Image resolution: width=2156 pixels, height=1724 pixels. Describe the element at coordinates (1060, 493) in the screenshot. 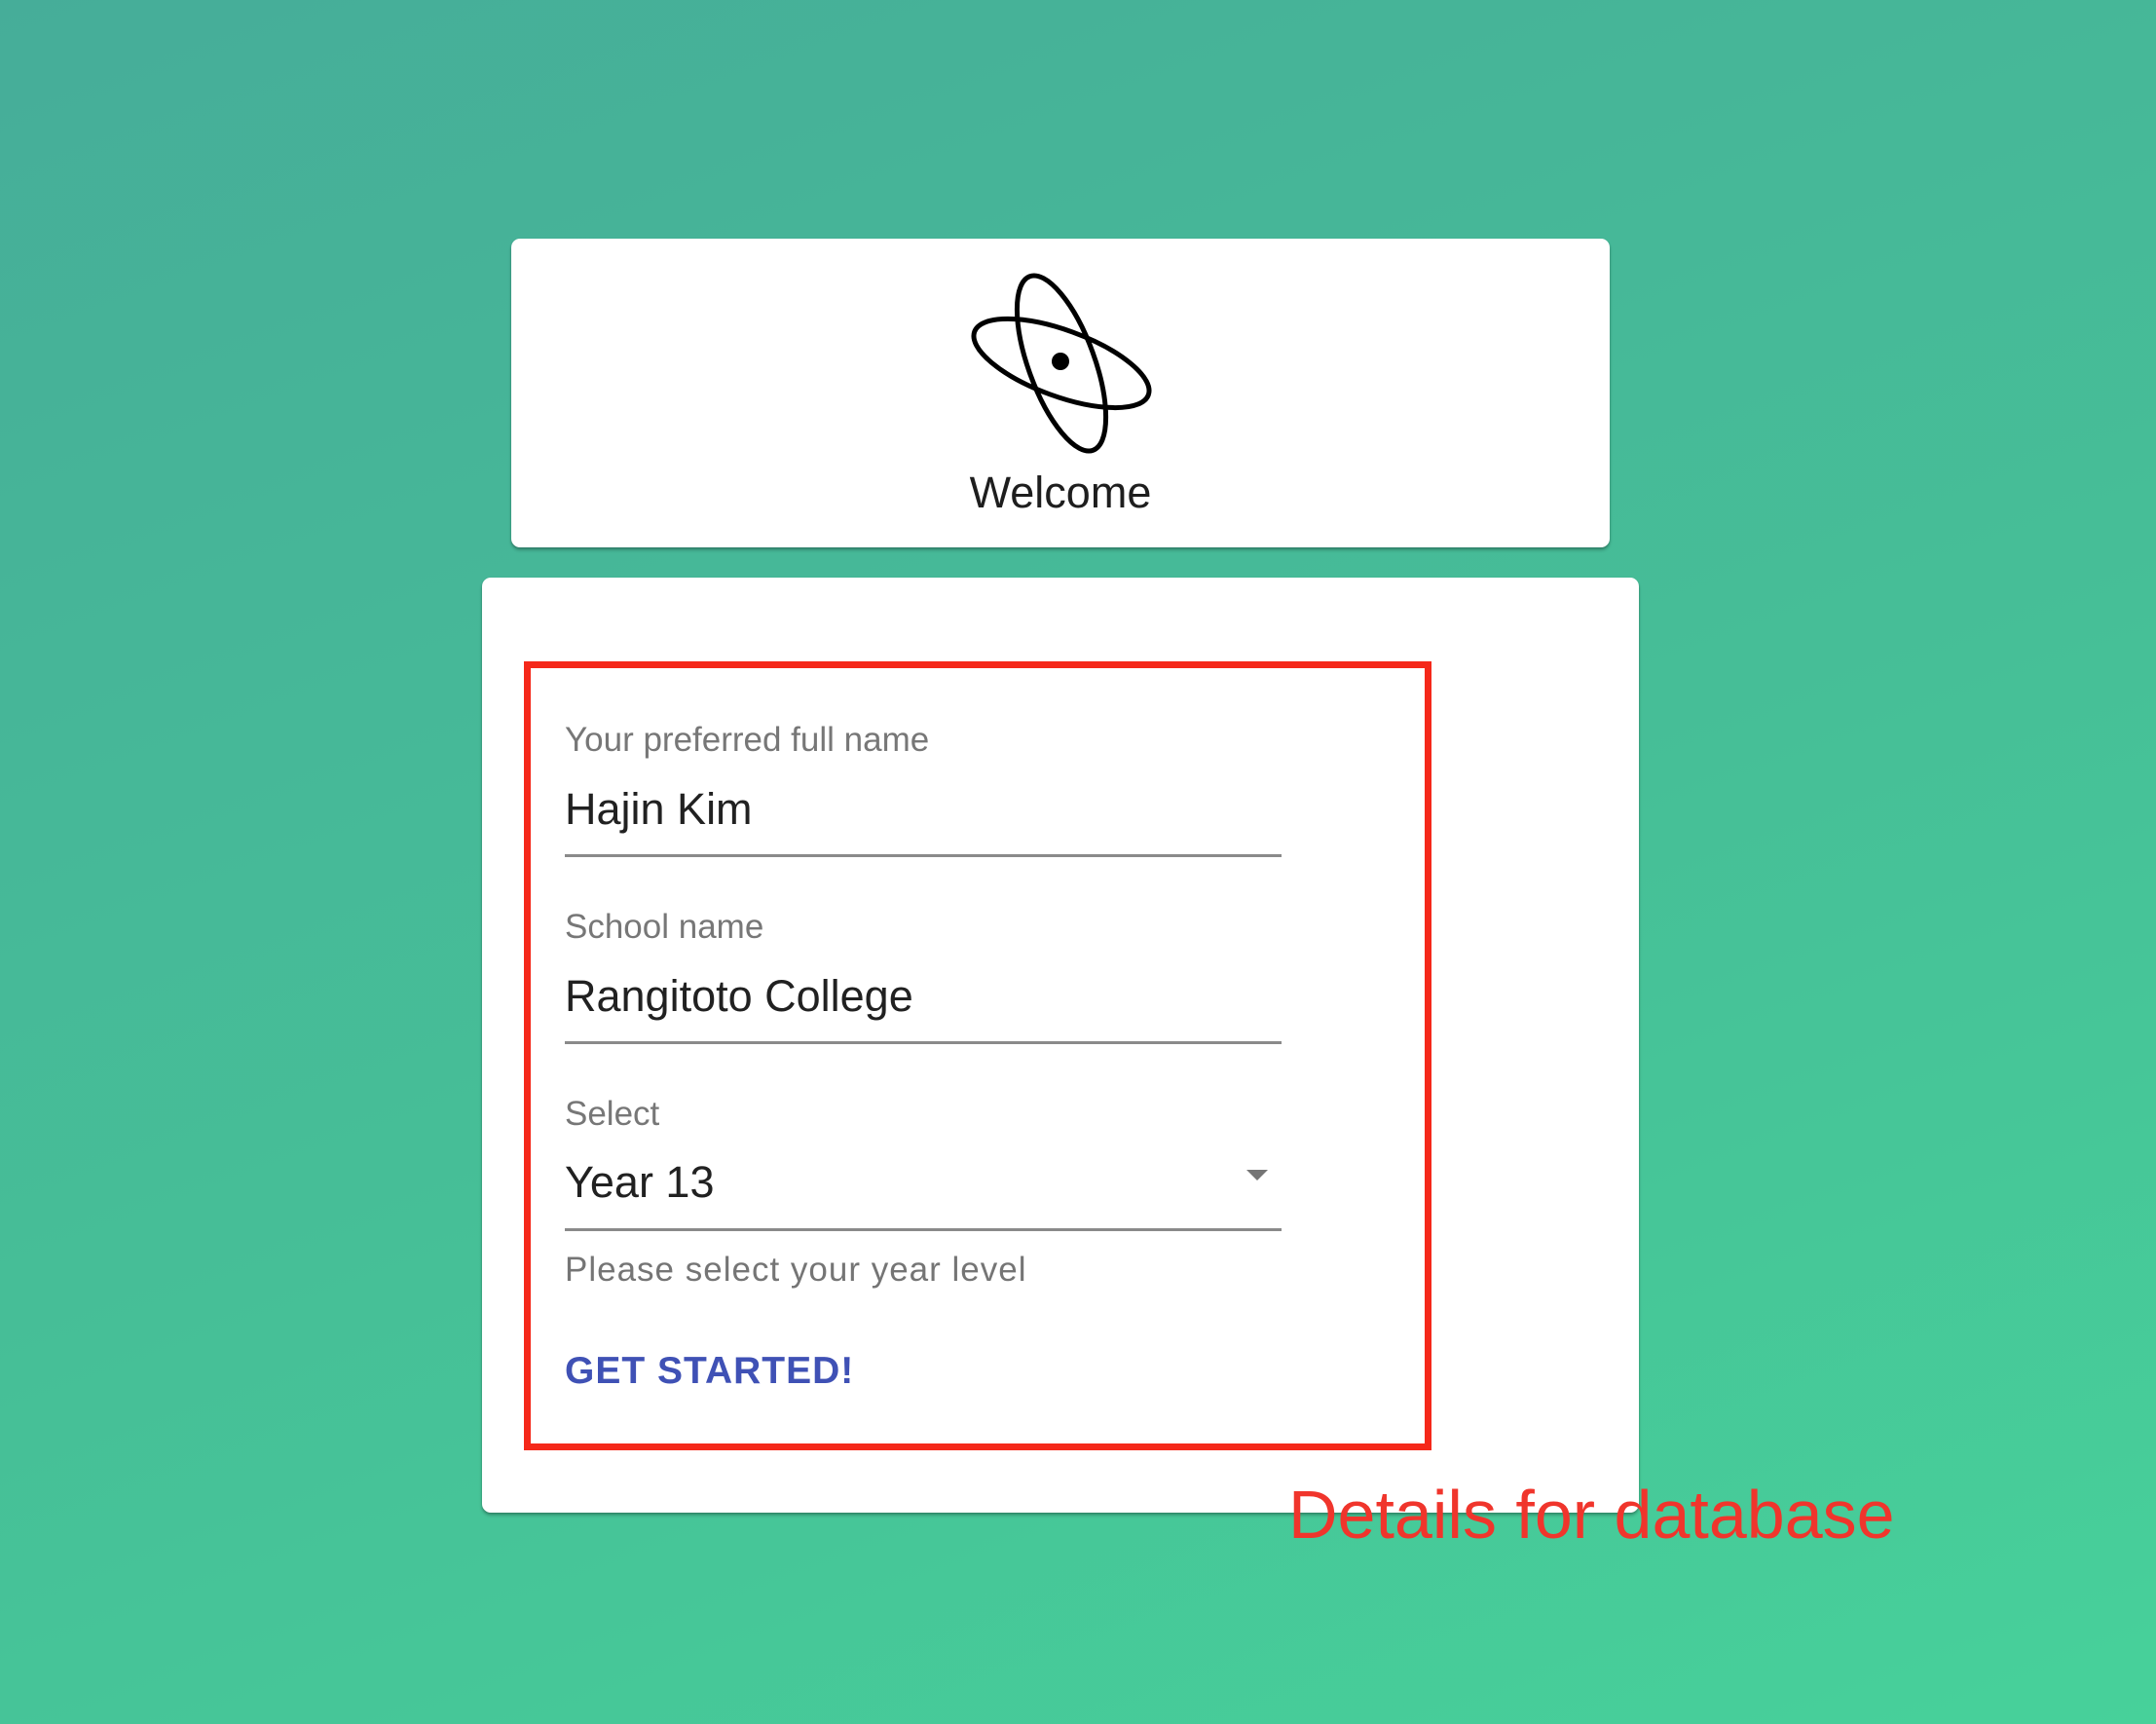

I see `welcome-title: Welcome` at that location.